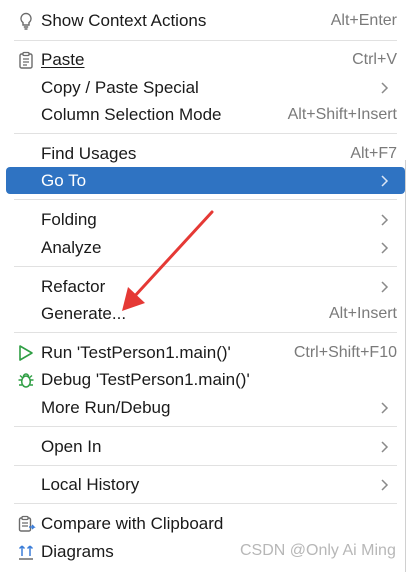 The height and width of the screenshot is (572, 415). I want to click on annotation-arrow, so click(168, 260).